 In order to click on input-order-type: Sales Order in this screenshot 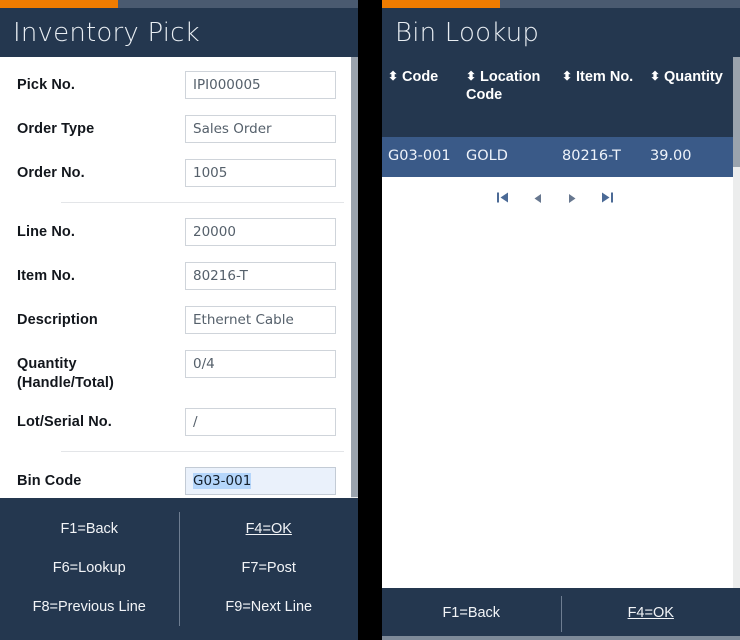, I will do `click(260, 129)`.